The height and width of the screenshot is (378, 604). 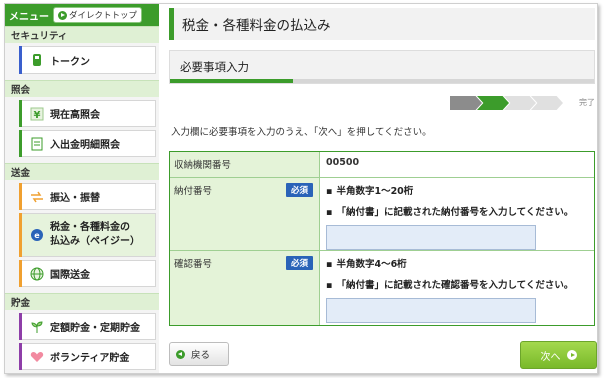 I want to click on back-button: 戻る, so click(x=199, y=354).